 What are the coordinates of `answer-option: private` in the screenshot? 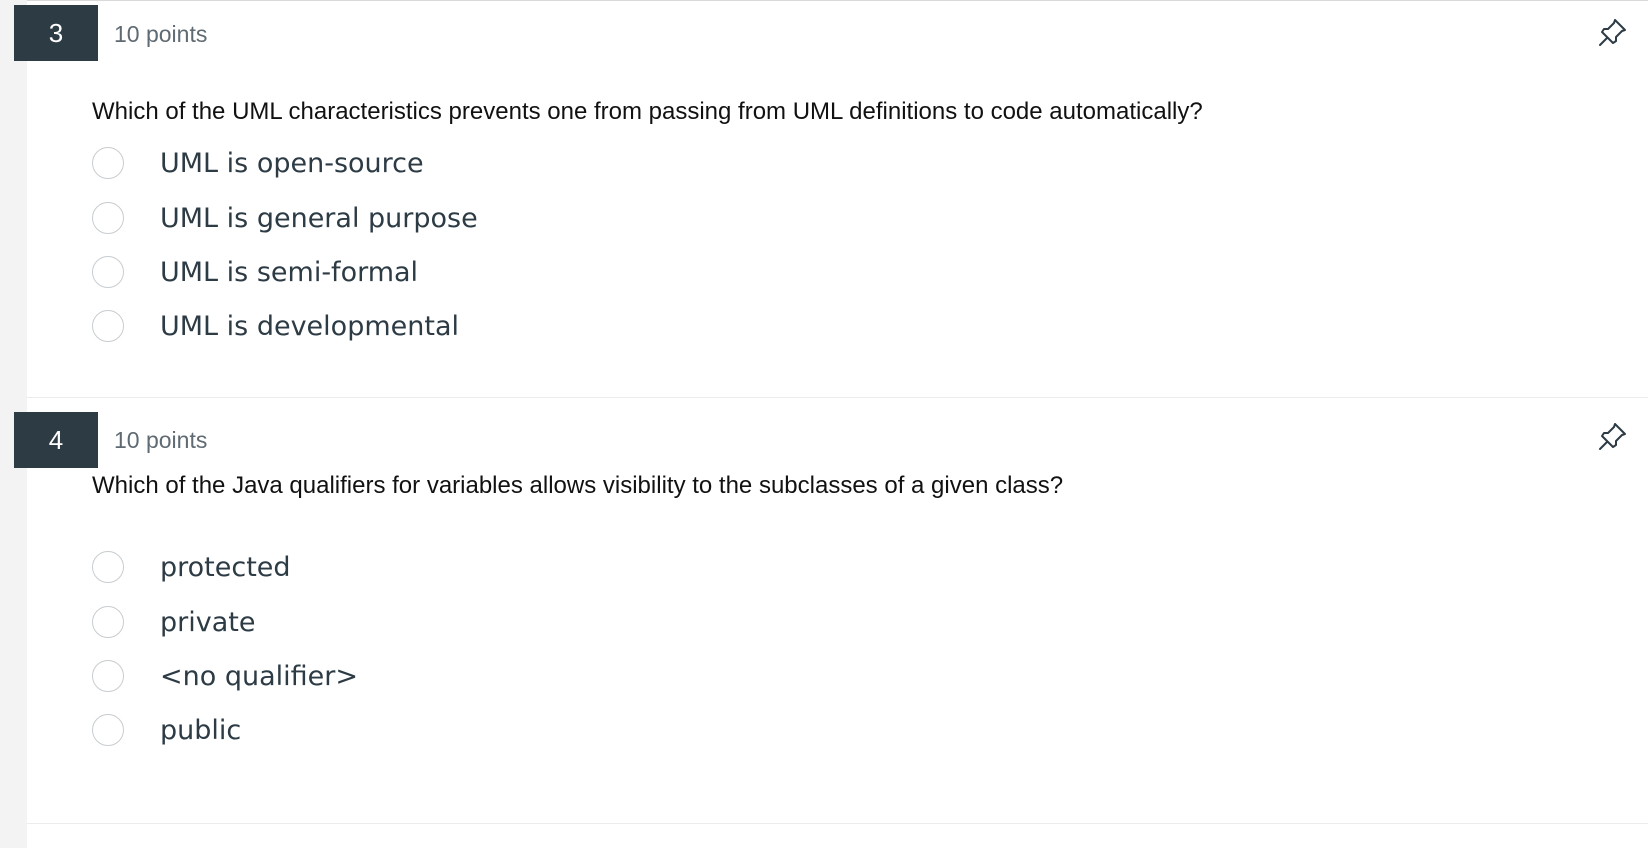 It's located at (542, 622).